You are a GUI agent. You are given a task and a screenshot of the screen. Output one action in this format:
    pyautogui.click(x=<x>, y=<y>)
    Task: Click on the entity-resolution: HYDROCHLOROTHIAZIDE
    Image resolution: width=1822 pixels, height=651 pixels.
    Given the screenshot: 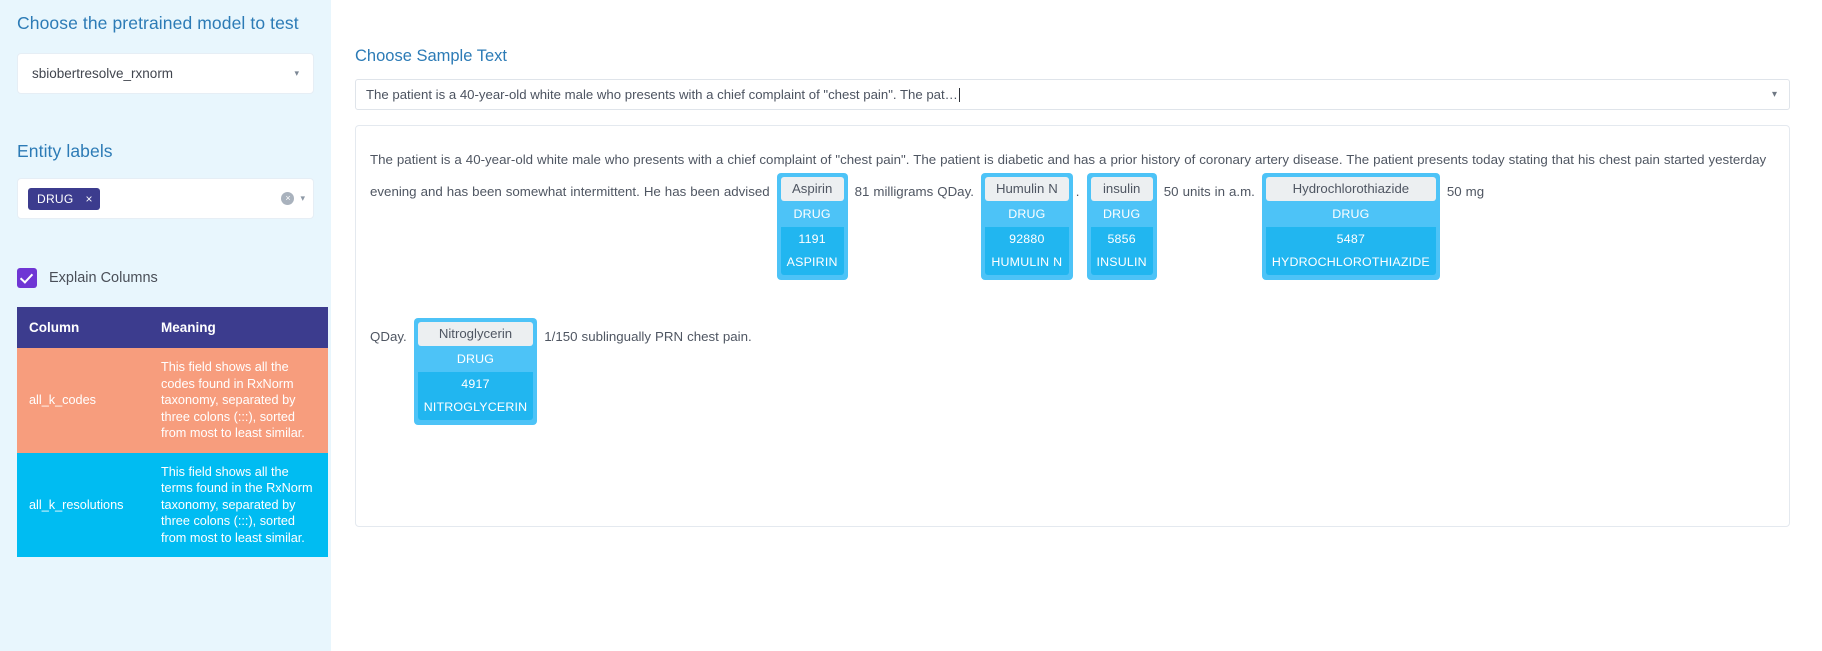 What is the action you would take?
    pyautogui.click(x=1350, y=263)
    